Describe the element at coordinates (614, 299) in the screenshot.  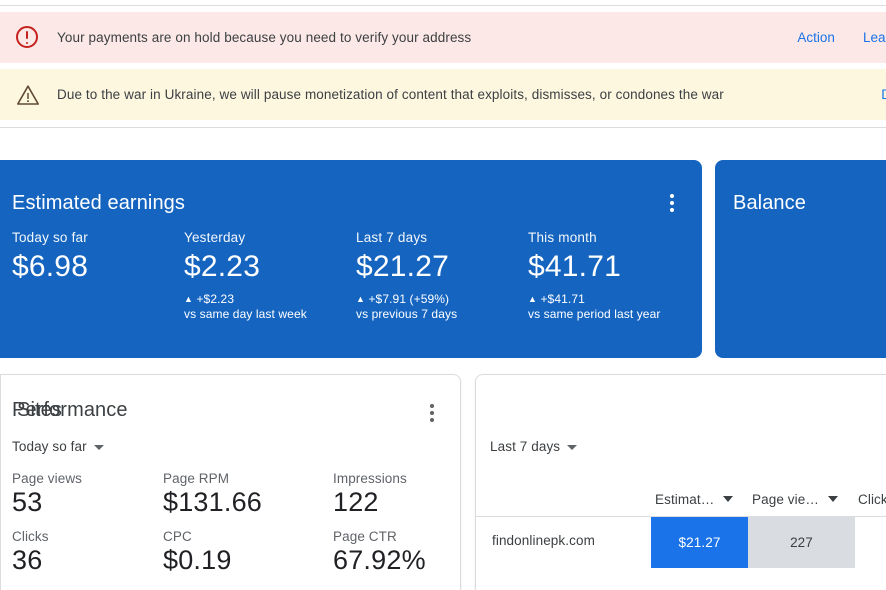
I see `metric-delta: ▲ +$41.71` at that location.